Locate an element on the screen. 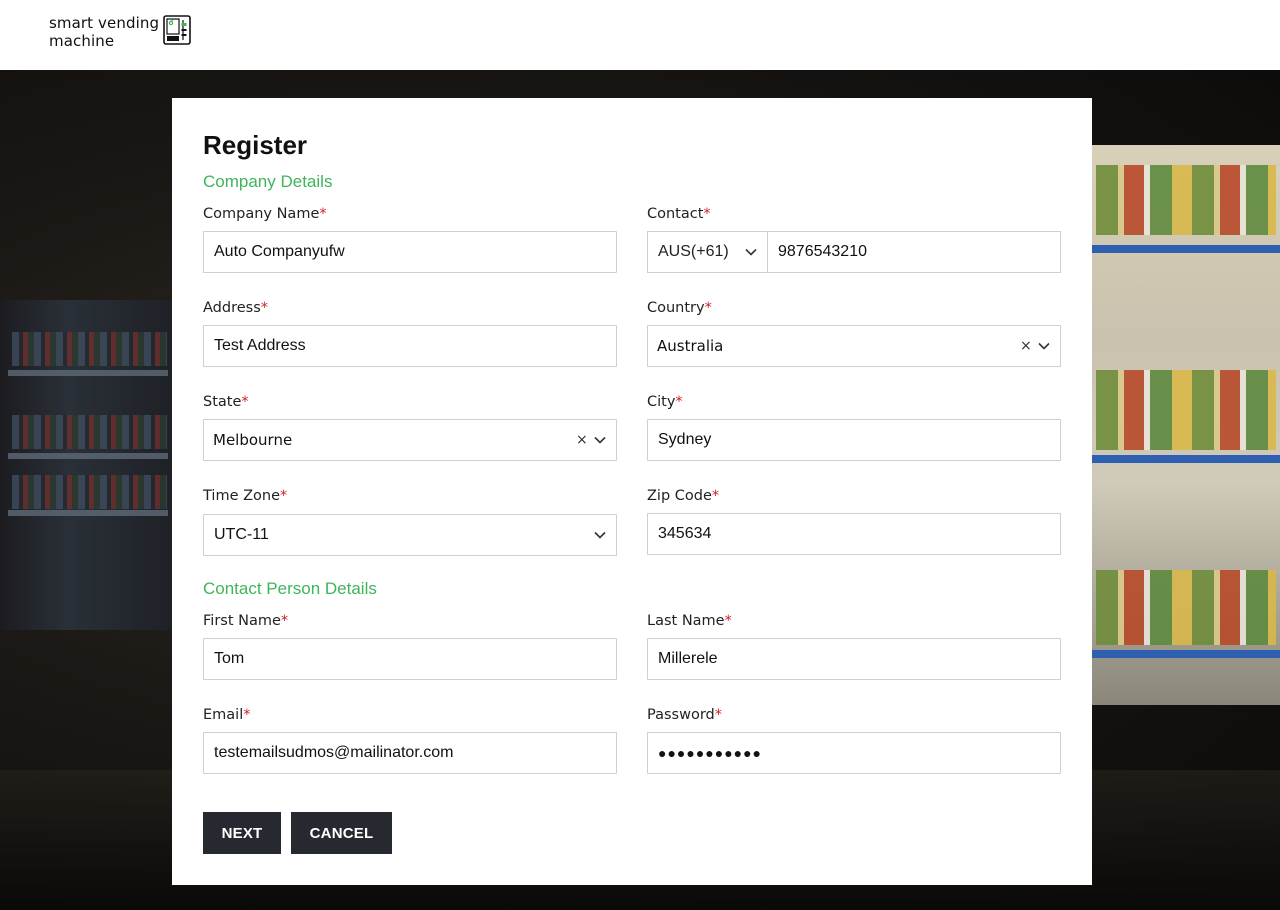 The height and width of the screenshot is (910, 1280). city-field: City* Sydney is located at coordinates (854, 427).